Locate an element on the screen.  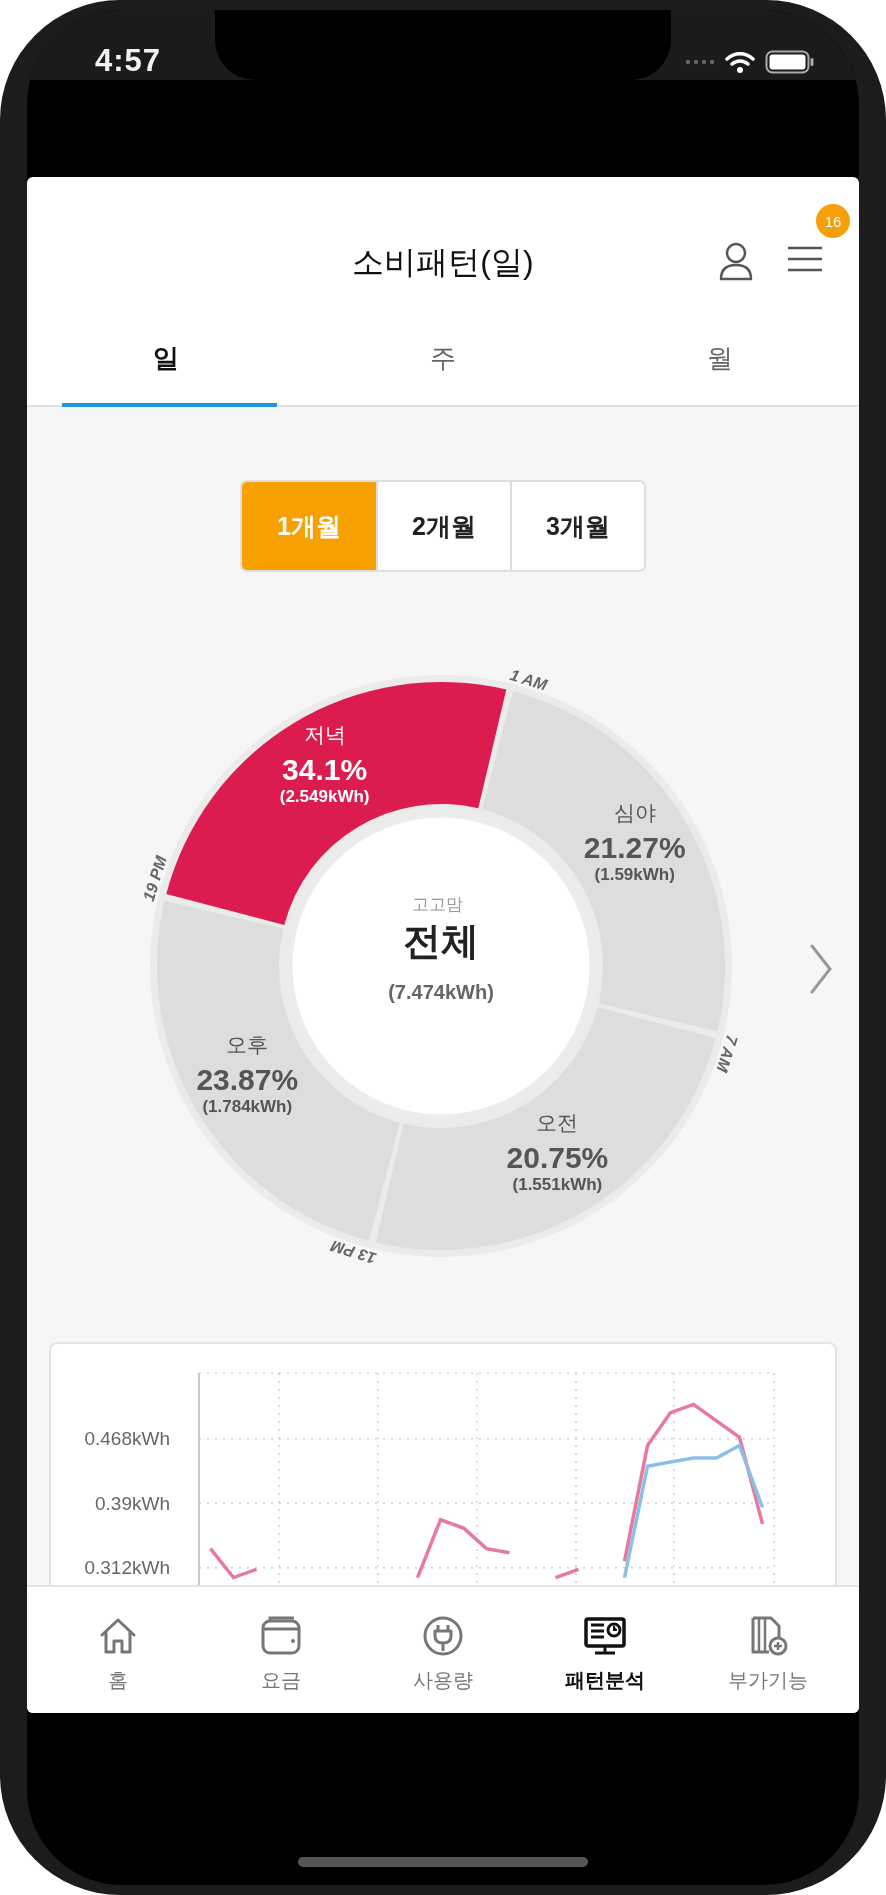
segment-usage: (1.551kWh) is located at coordinates (557, 1184).